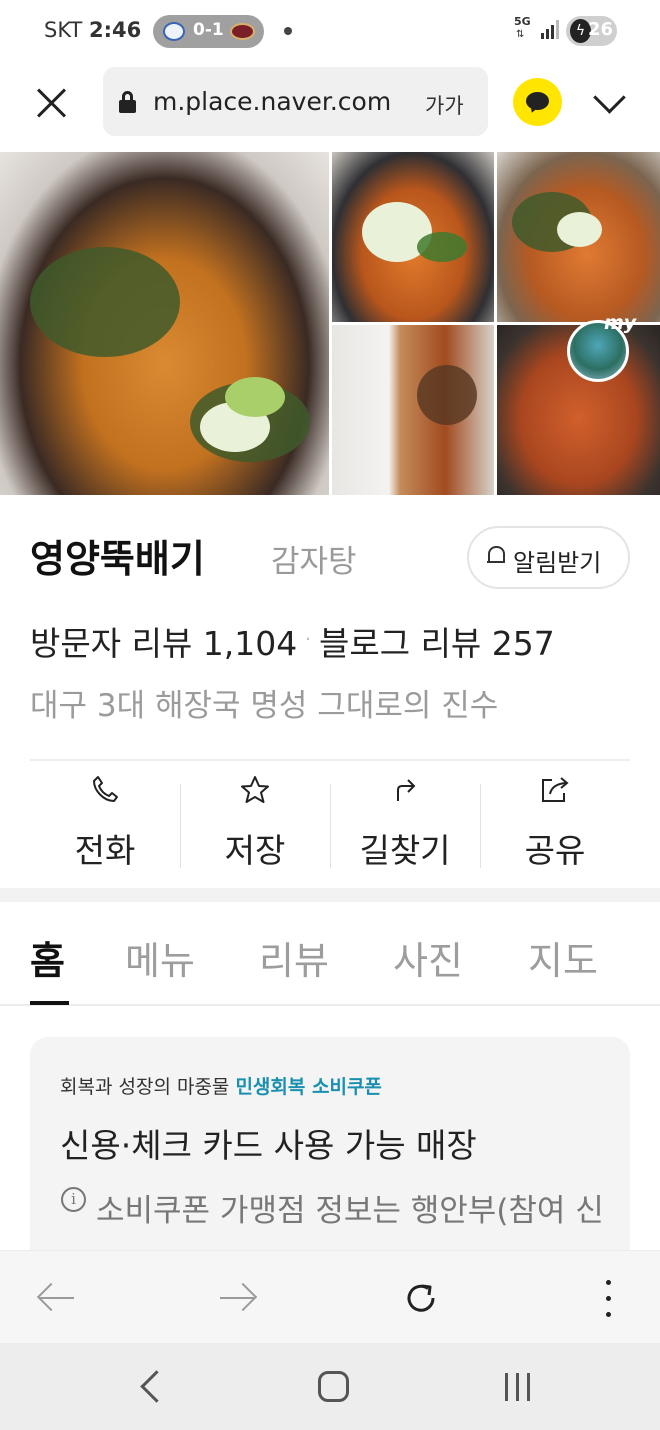 The image size is (660, 1430). I want to click on text-size-button: 가가, so click(444, 105).